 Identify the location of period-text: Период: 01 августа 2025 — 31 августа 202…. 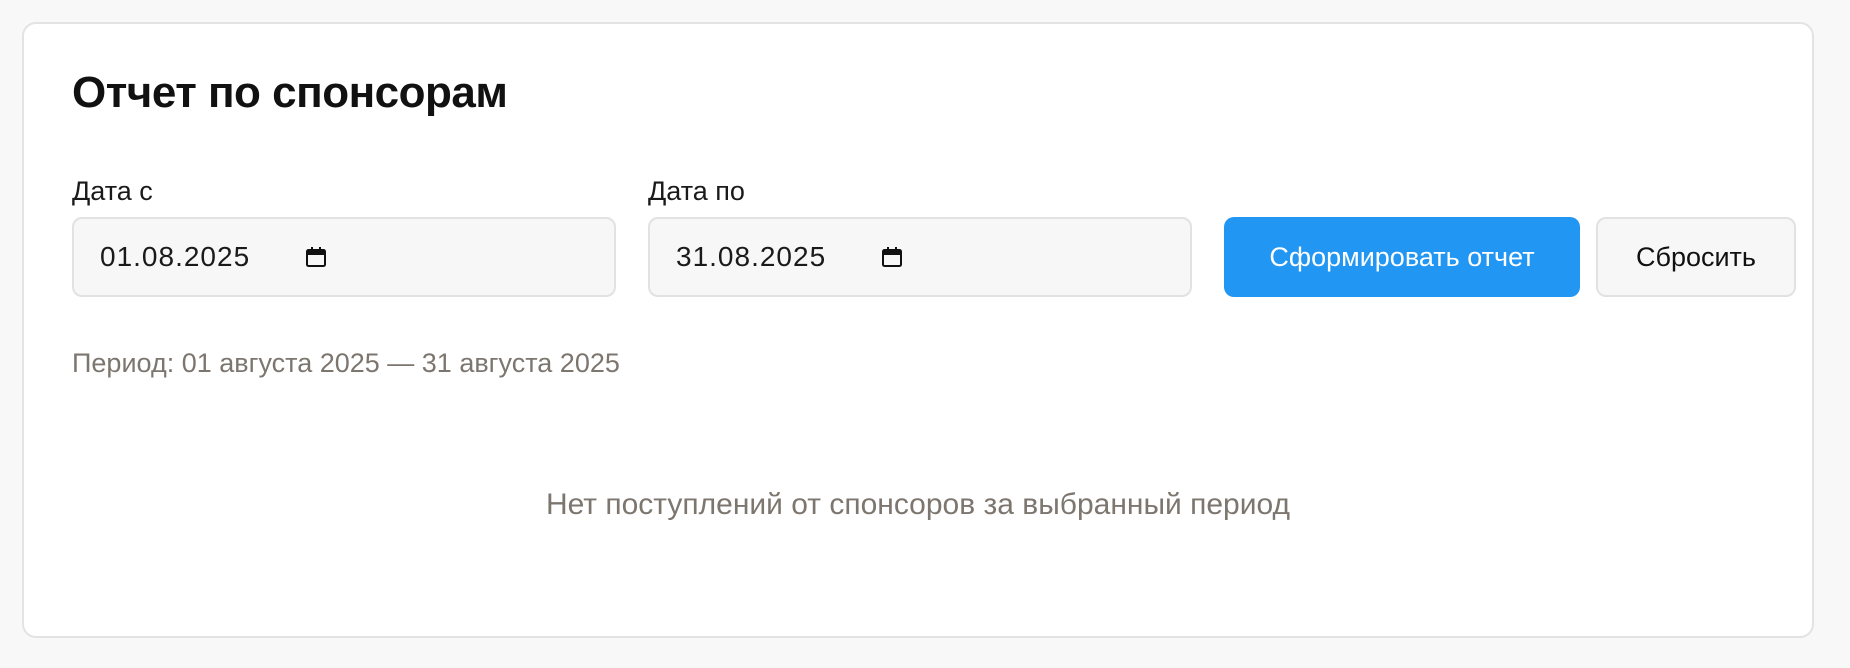
(346, 363).